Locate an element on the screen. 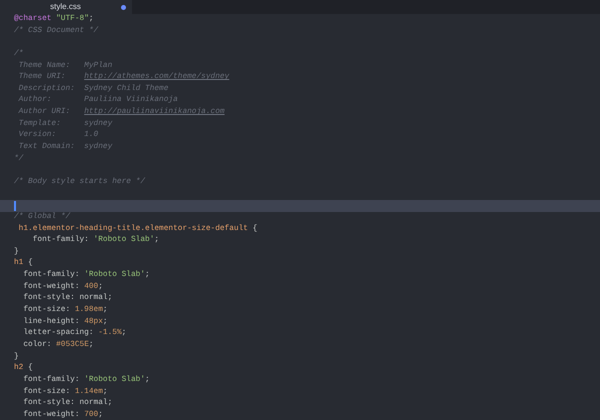 The image size is (600, 420). file-tab: style.css is located at coordinates (66, 7).